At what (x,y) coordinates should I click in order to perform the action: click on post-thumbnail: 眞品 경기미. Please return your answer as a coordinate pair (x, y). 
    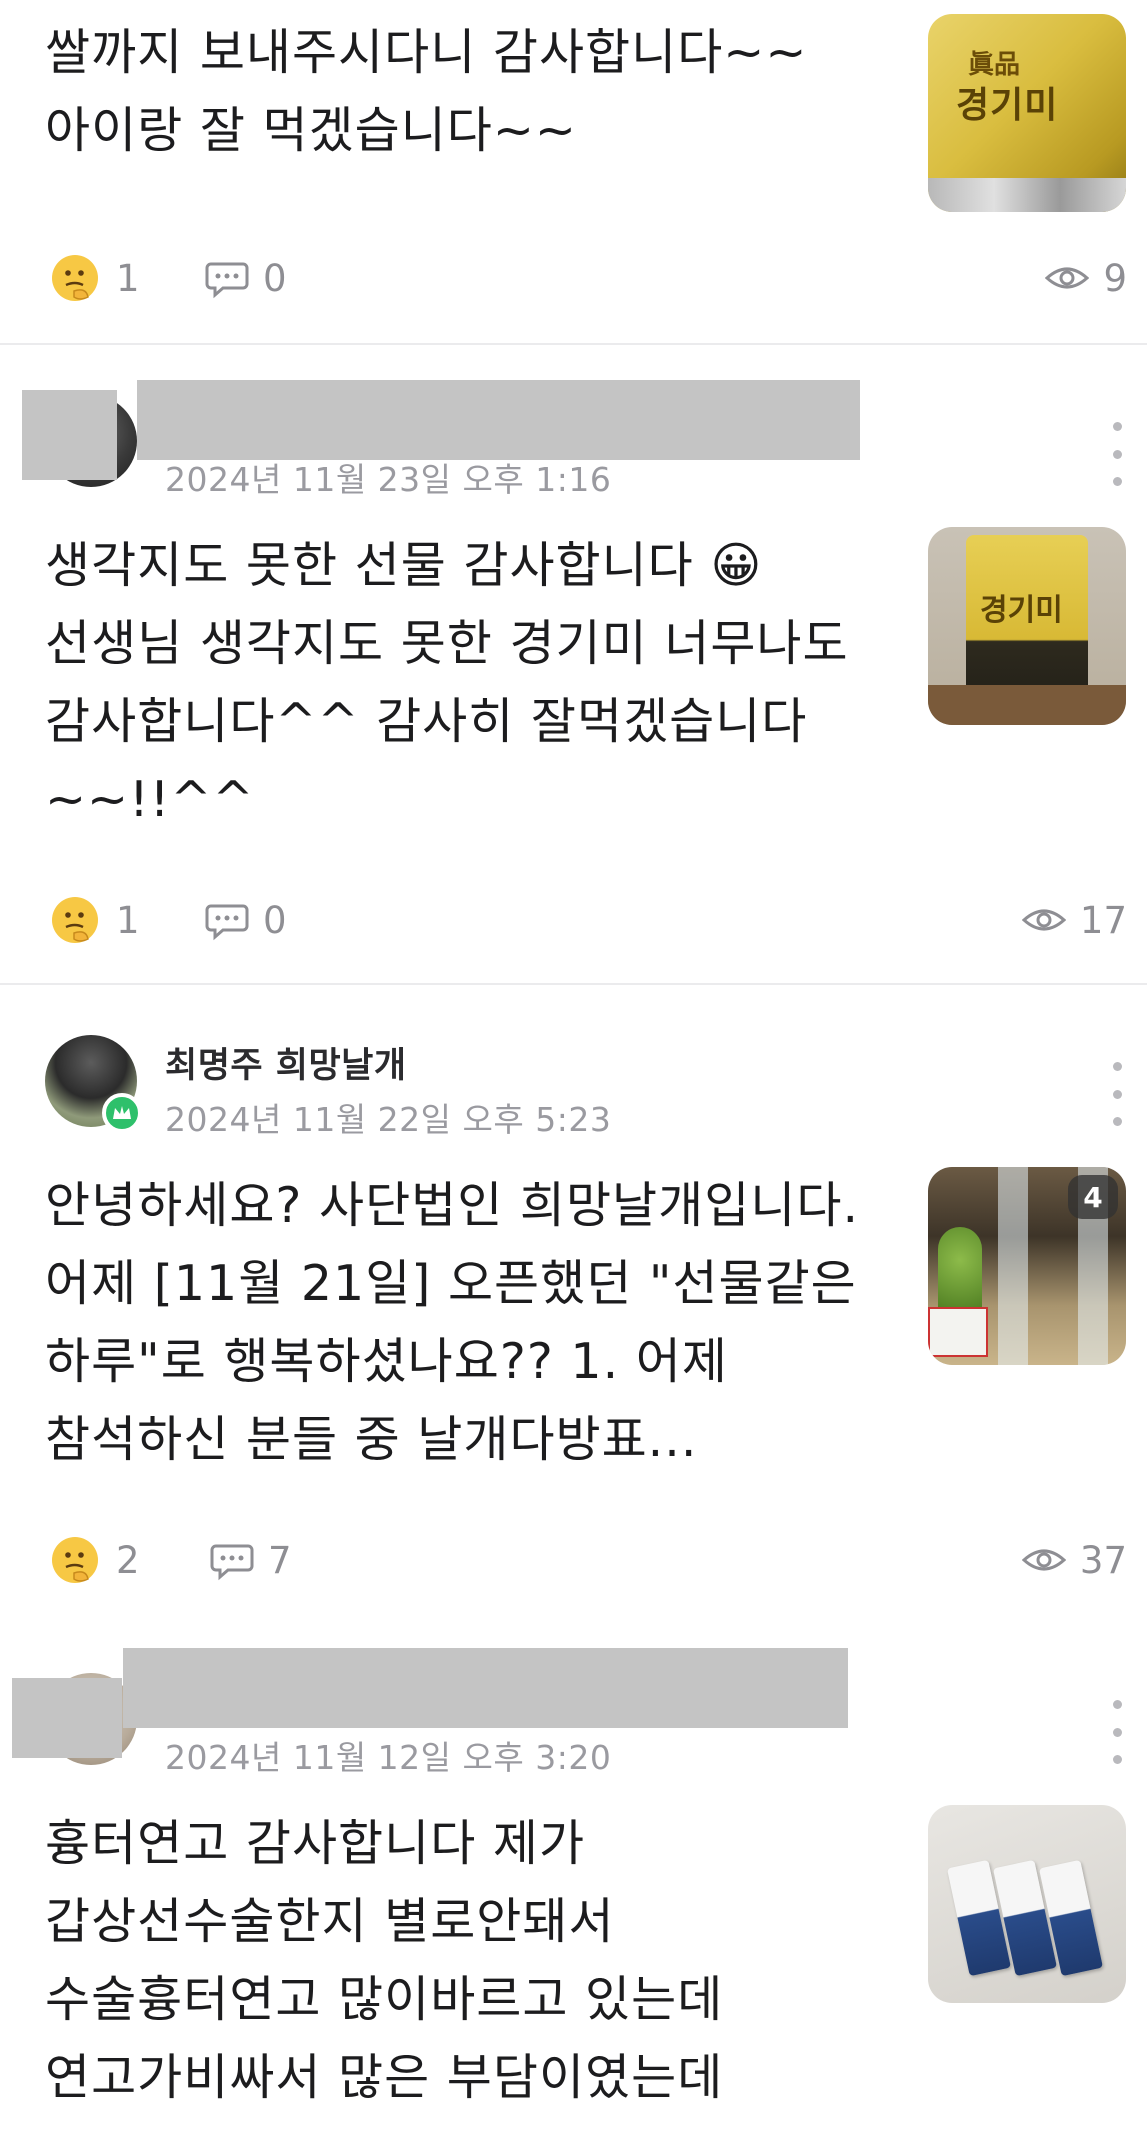
    Looking at the image, I should click on (1027, 113).